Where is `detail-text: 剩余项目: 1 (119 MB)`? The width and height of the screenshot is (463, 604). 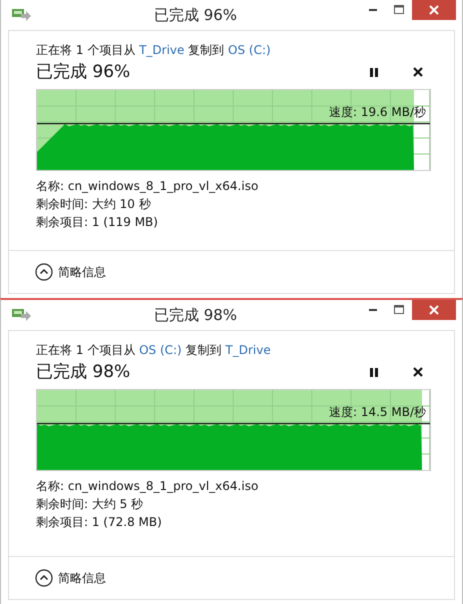
detail-text: 剩余项目: 1 (119 MB) is located at coordinates (97, 222).